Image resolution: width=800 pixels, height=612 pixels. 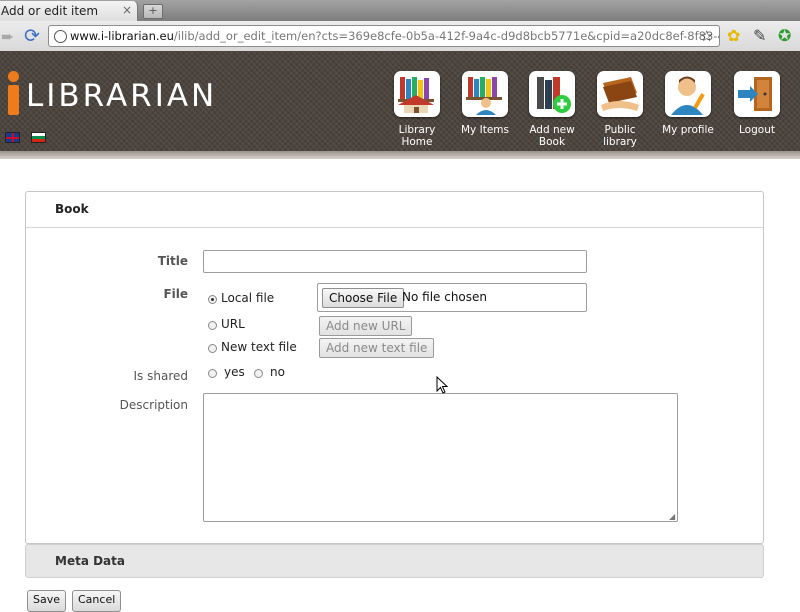 What do you see at coordinates (757, 94) in the screenshot?
I see `logout-icon` at bounding box center [757, 94].